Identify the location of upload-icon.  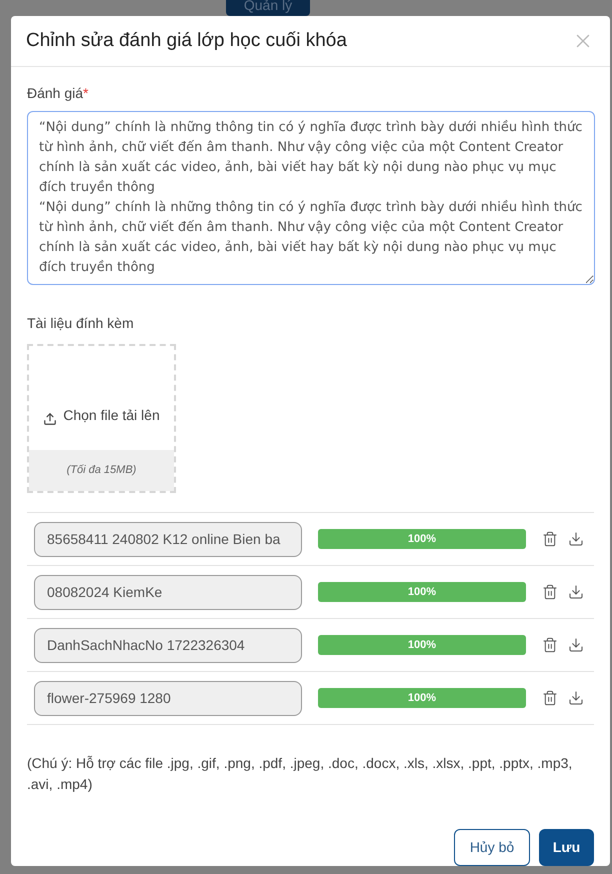
(50, 419).